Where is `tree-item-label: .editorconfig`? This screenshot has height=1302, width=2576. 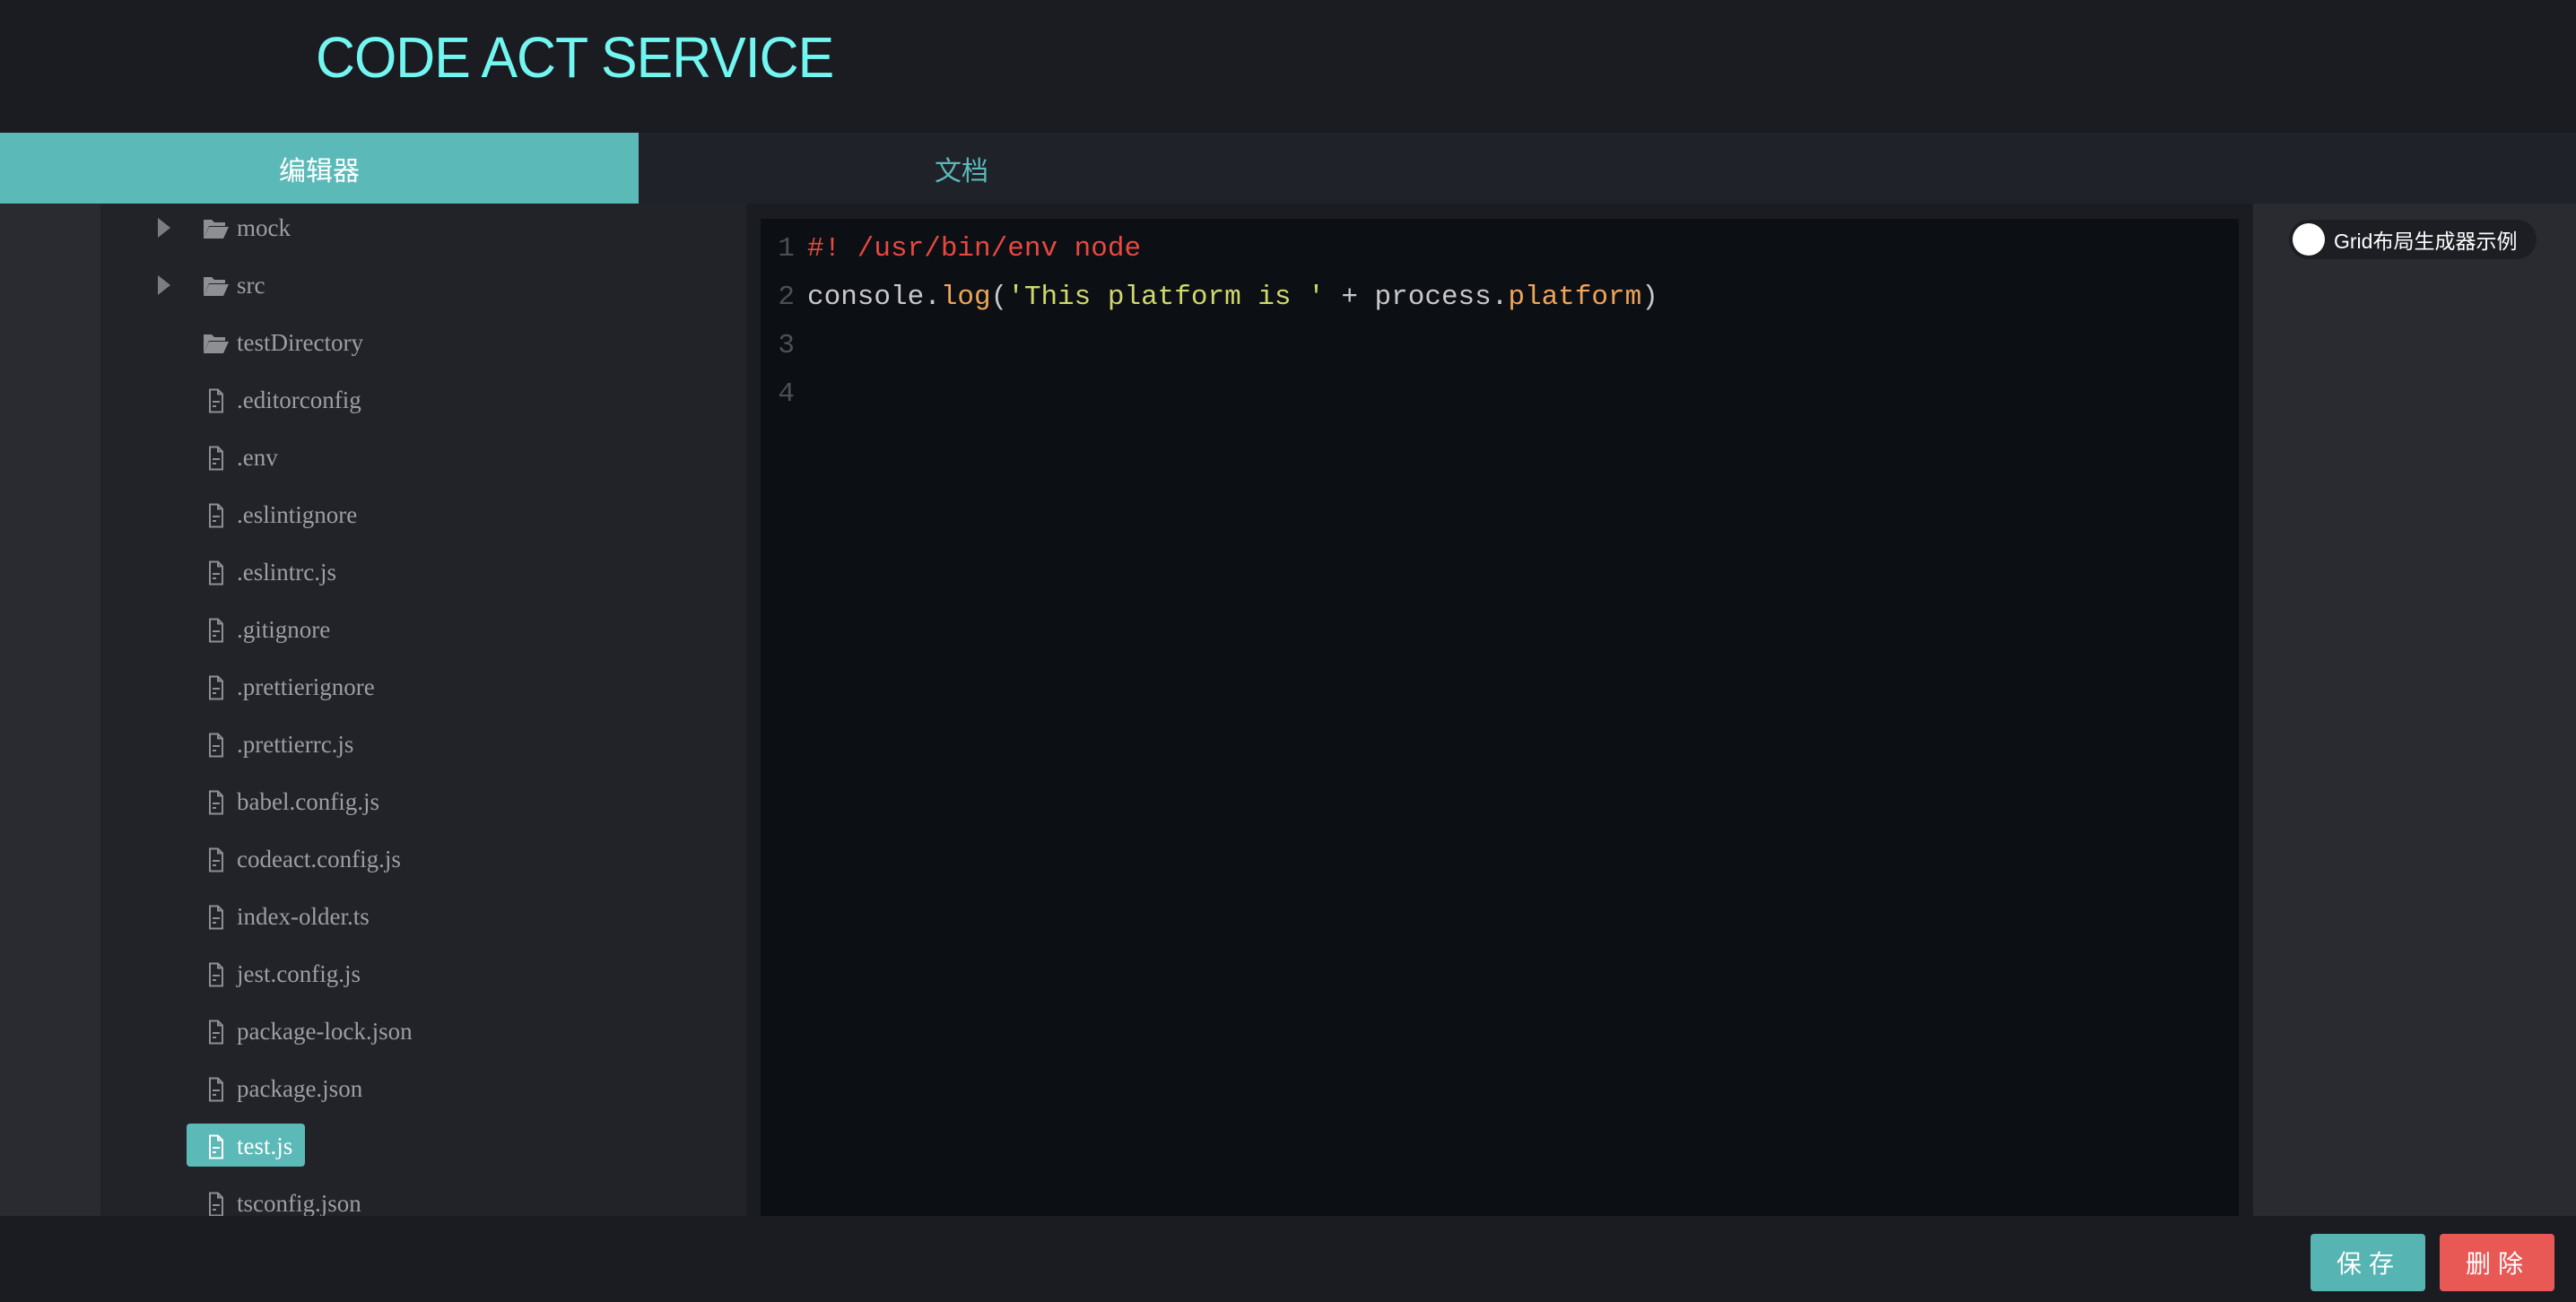 tree-item-label: .editorconfig is located at coordinates (299, 400).